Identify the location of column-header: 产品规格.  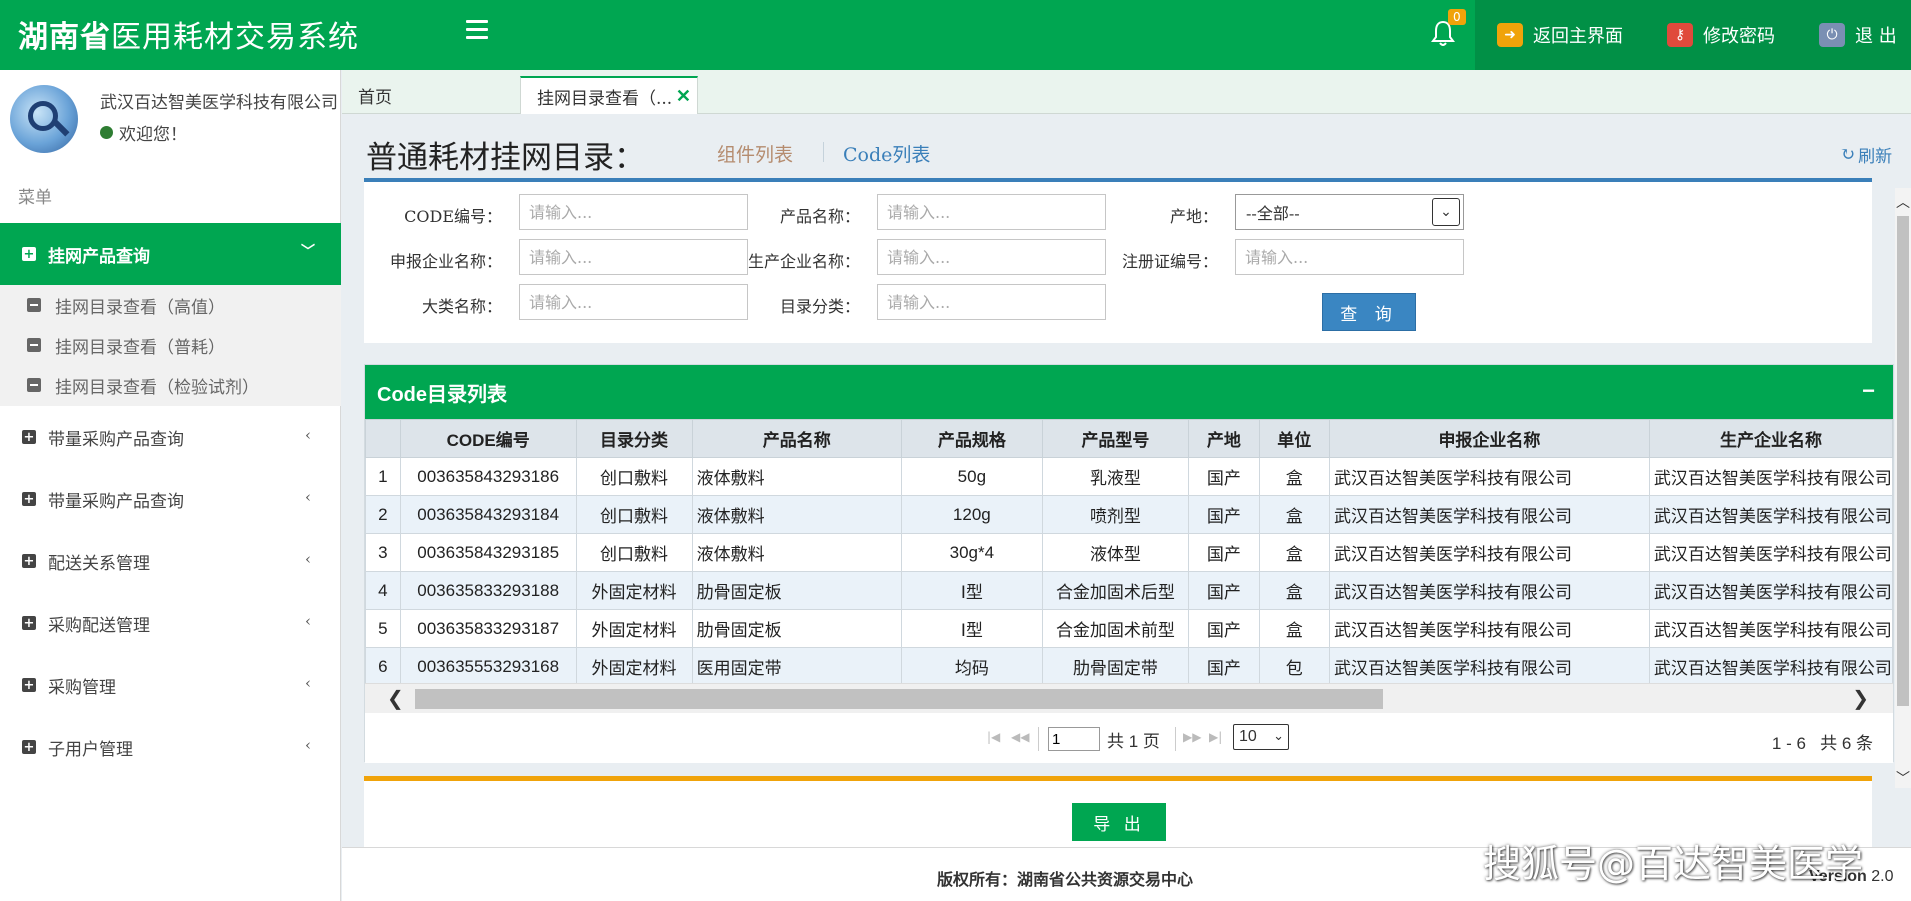
(972, 438).